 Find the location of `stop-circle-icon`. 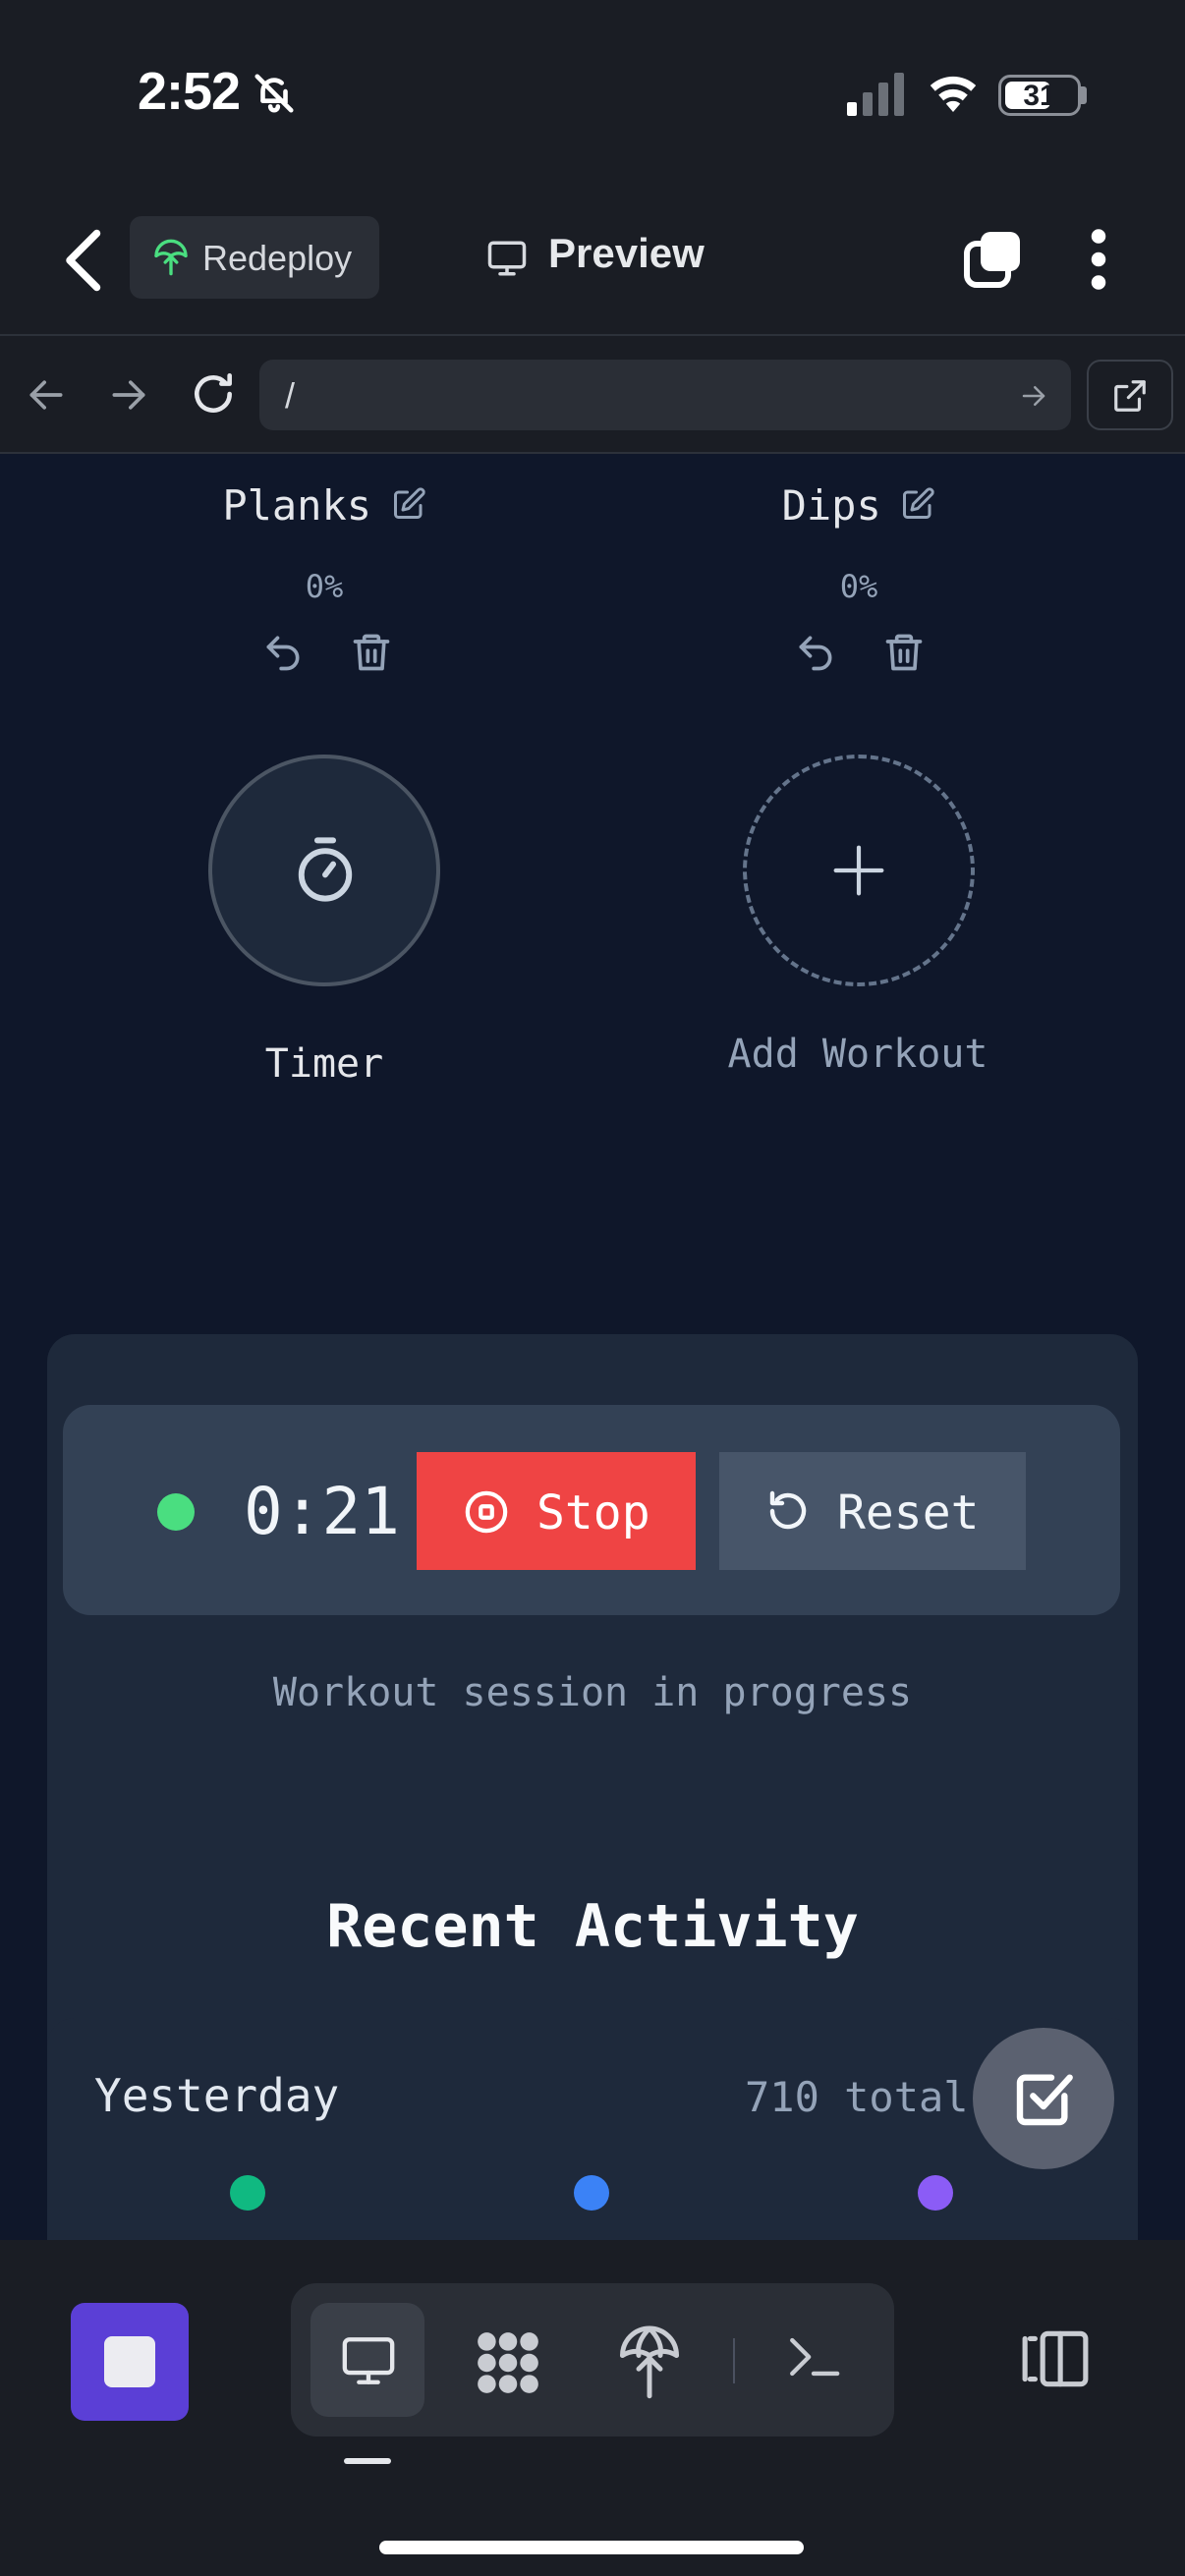

stop-circle-icon is located at coordinates (487, 1512).